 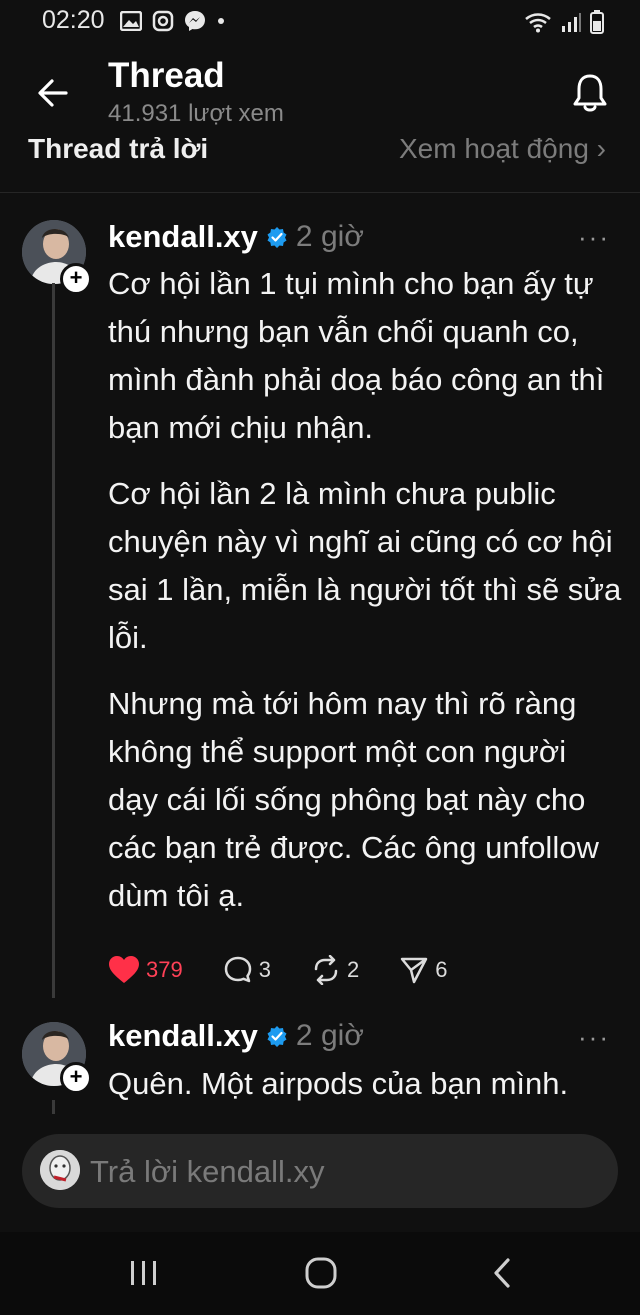 I want to click on post-paragraph: Quên. Một airpods của bạn mình., so click(x=338, y=1083).